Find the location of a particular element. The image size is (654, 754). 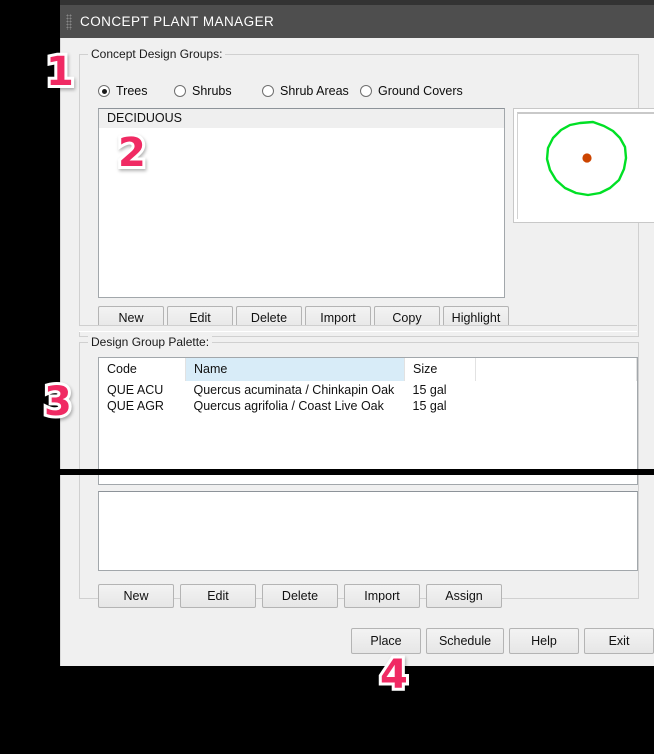

palette-new-button: New is located at coordinates (136, 596).